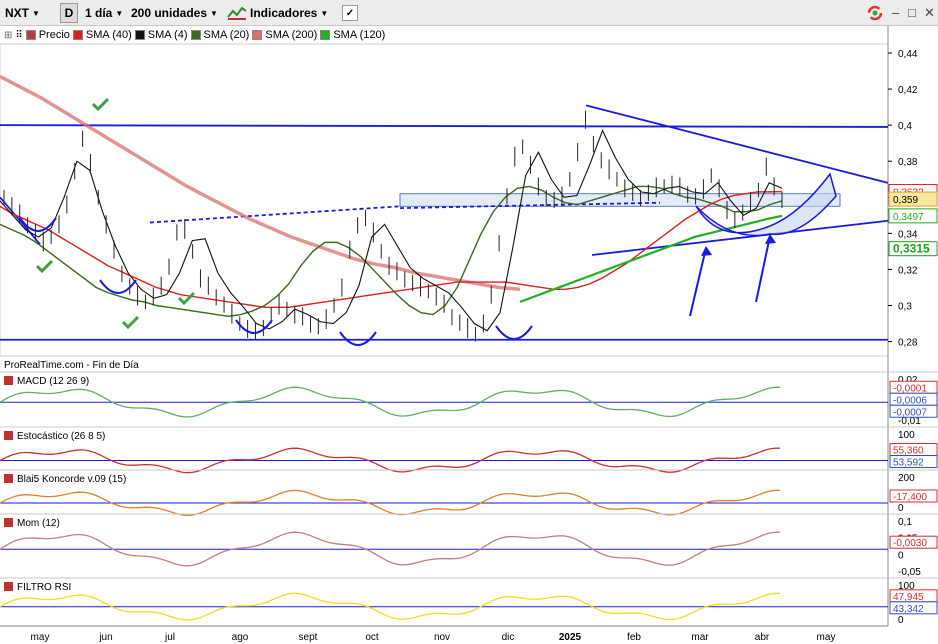  I want to click on panel-value: -17,400, so click(910, 497).